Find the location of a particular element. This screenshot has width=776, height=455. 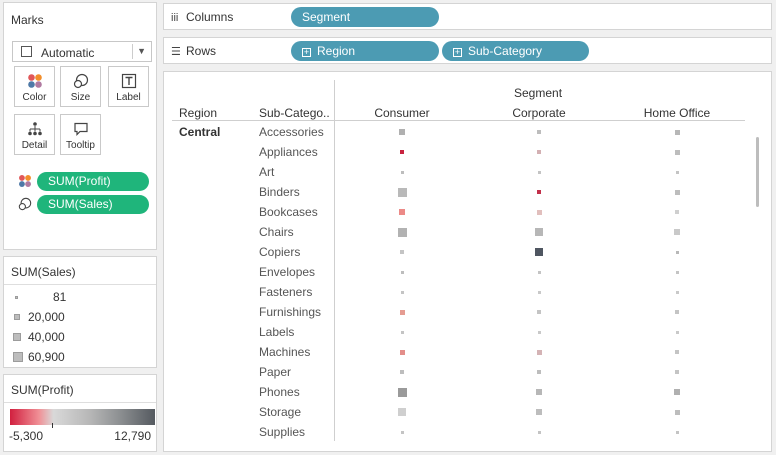

subcategory-row-label: Supplies is located at coordinates (282, 432).